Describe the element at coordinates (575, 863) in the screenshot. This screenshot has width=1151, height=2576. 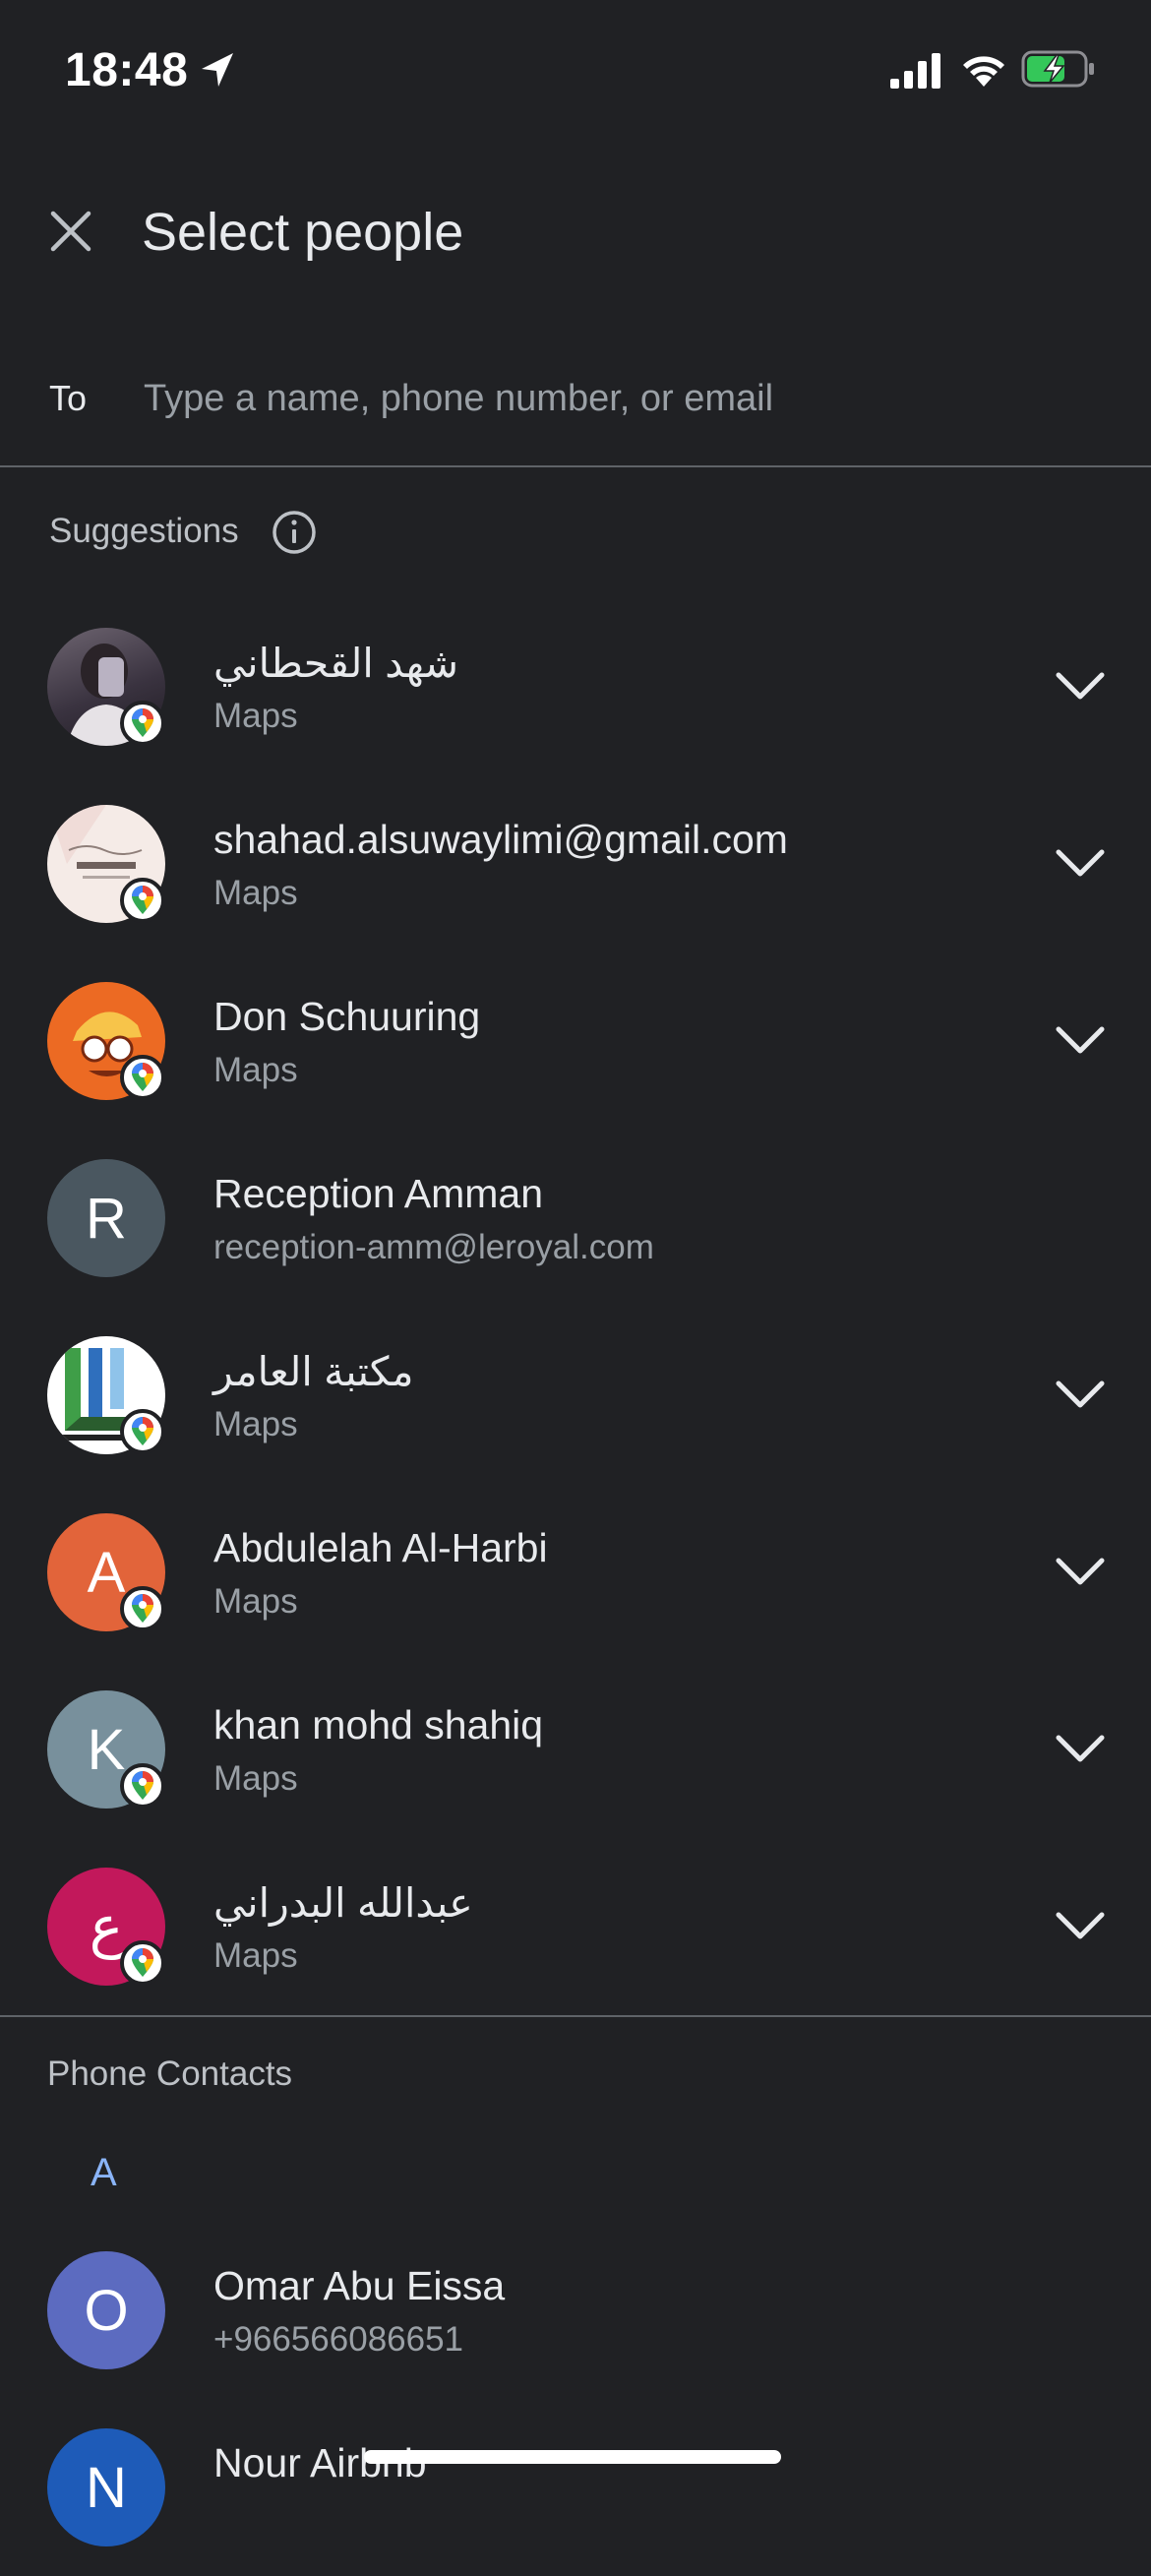
I see `suggestion-row: shahad.alsuwaylimi@gmail.com Maps` at that location.